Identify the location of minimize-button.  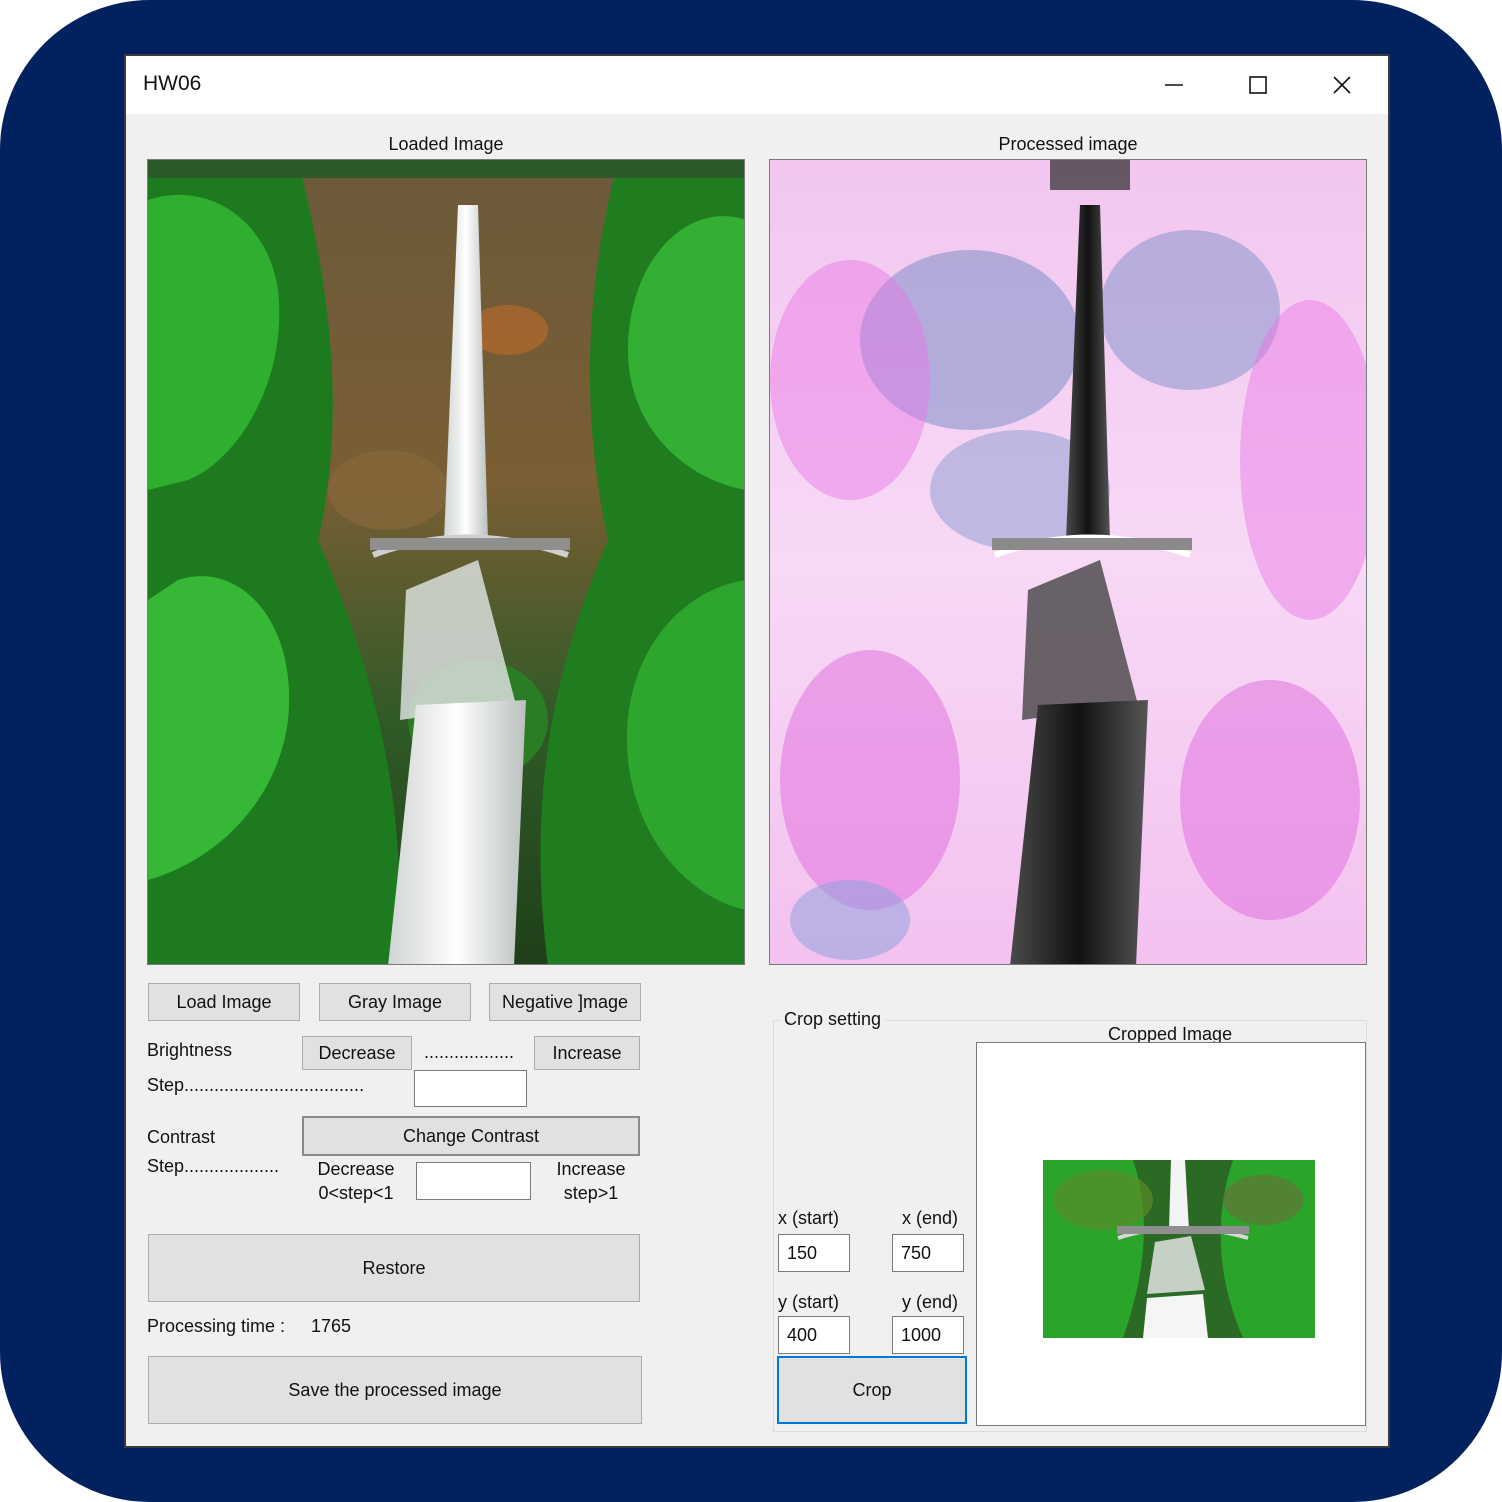
(1174, 85).